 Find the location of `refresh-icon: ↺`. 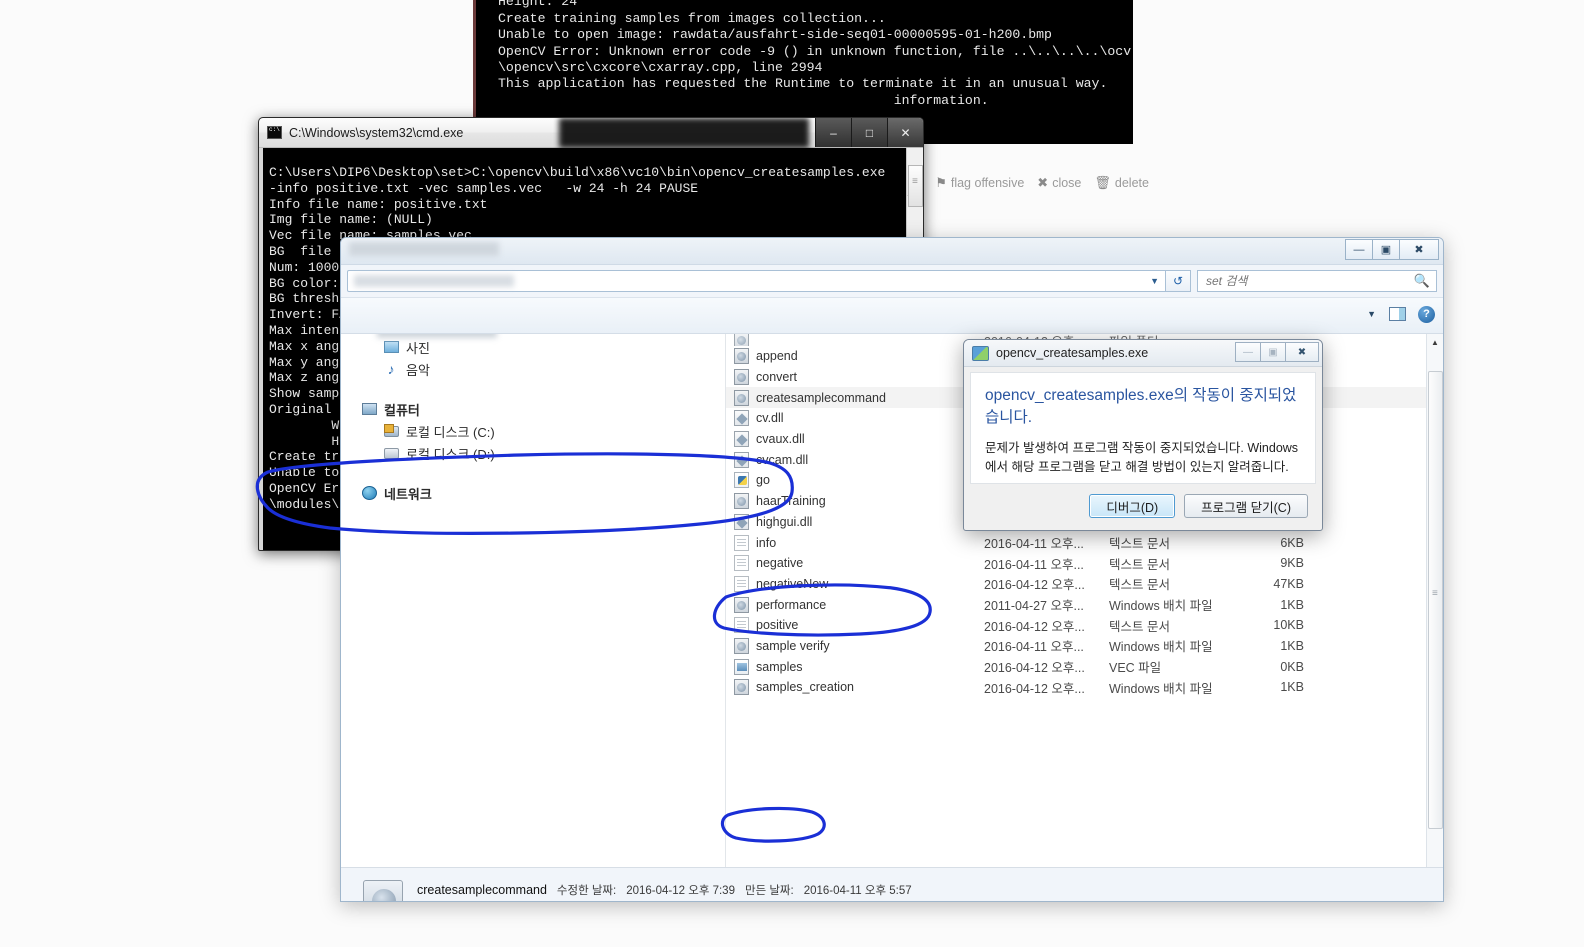

refresh-icon: ↺ is located at coordinates (1178, 281).